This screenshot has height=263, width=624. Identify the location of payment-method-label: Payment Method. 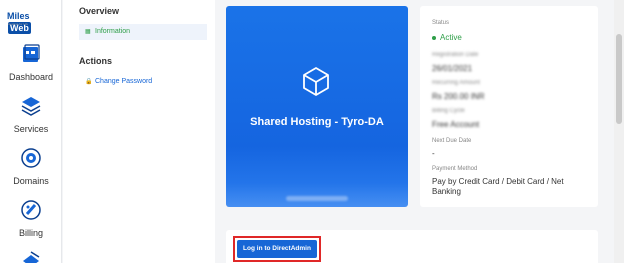
(455, 169).